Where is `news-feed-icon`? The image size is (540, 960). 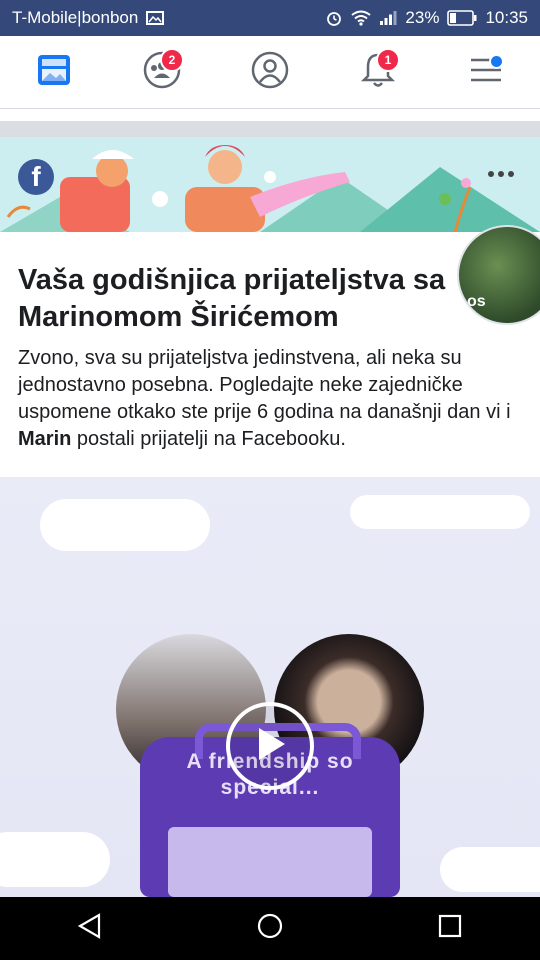
news-feed-icon is located at coordinates (54, 72).